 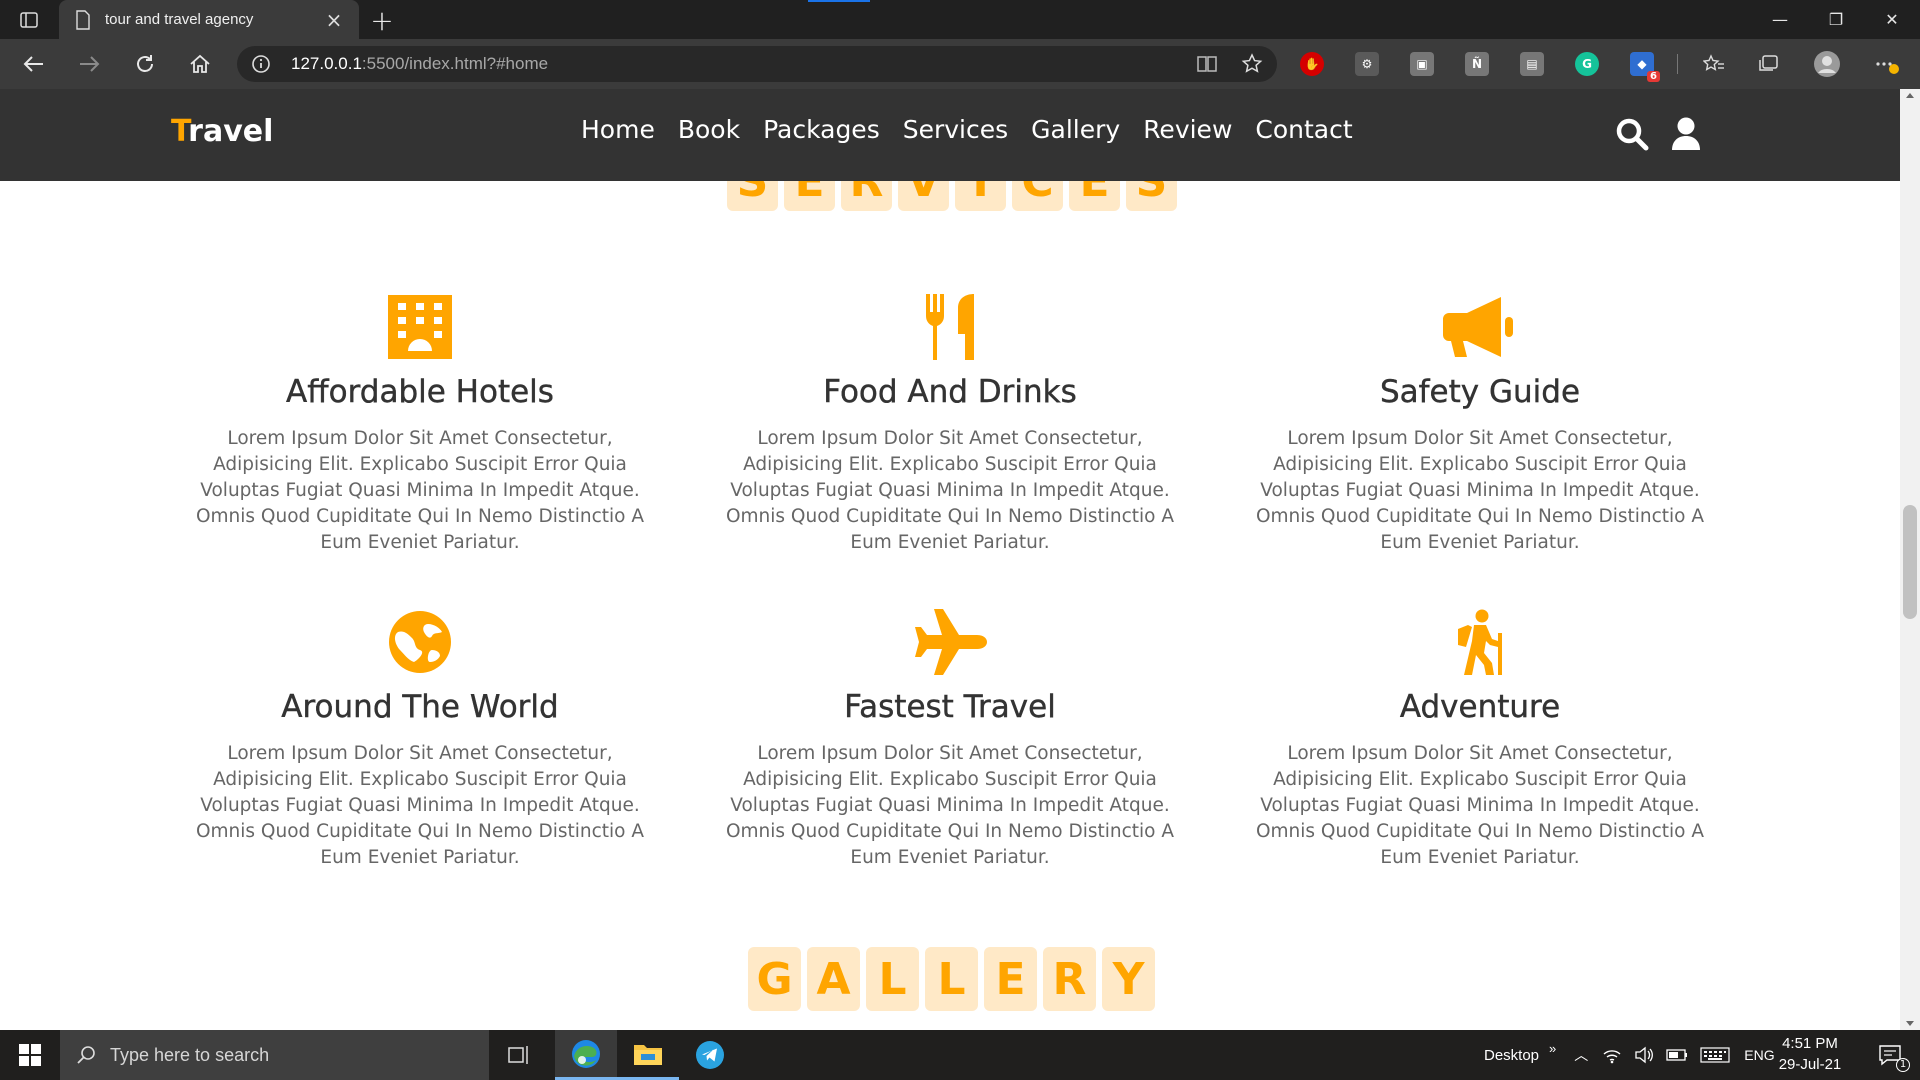 I want to click on utensils-icon, so click(x=950, y=327).